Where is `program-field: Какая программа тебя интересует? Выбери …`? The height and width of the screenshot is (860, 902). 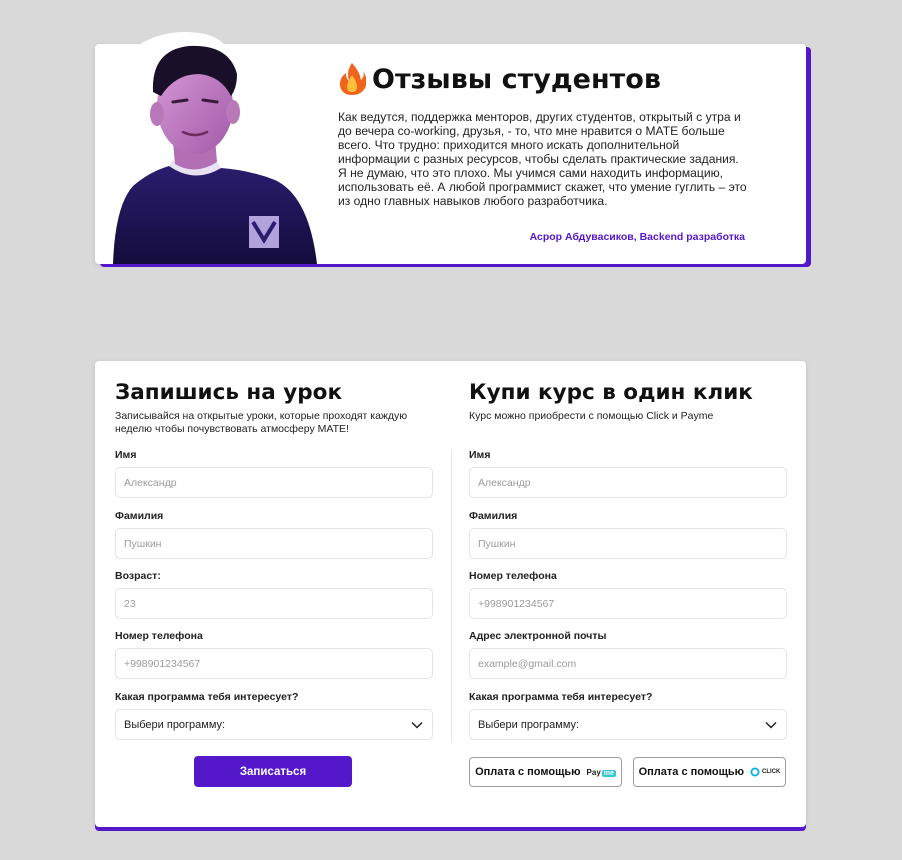 program-field: Какая программа тебя интересует? Выбери … is located at coordinates (274, 715).